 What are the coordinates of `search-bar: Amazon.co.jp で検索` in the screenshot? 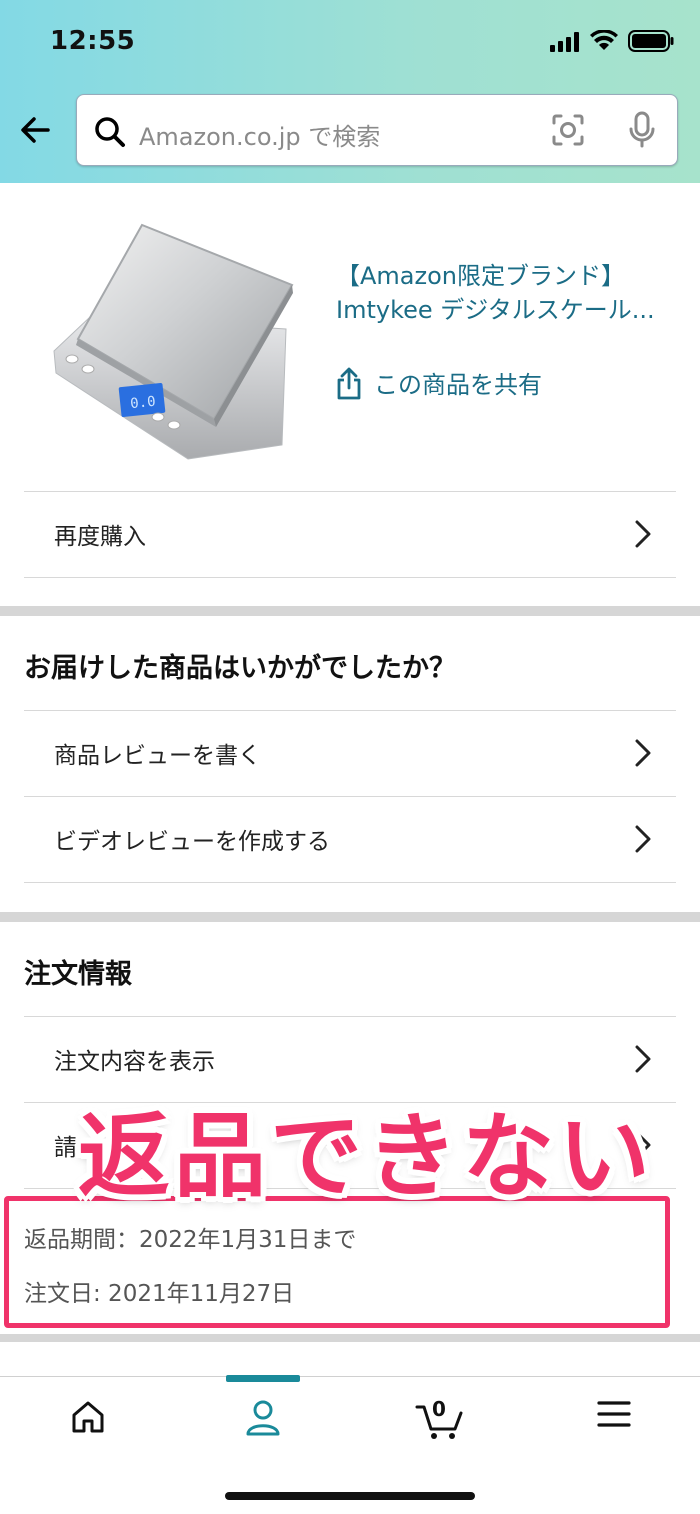 It's located at (377, 130).